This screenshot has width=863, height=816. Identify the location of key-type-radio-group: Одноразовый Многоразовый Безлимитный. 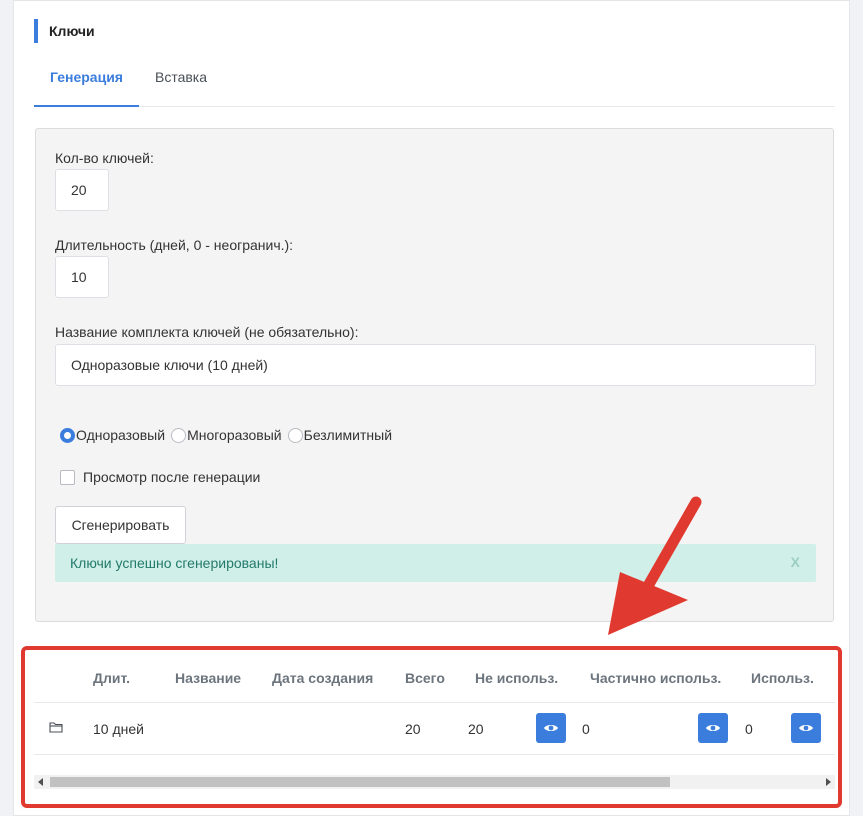
(229, 435).